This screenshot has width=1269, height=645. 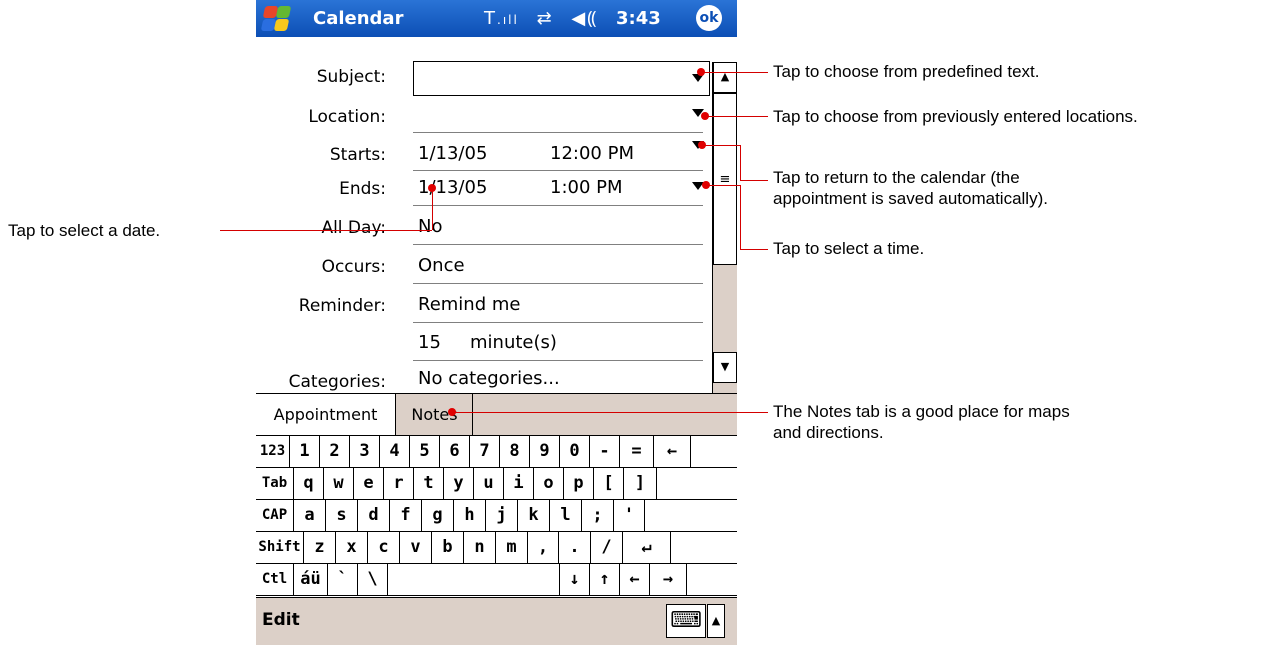 What do you see at coordinates (429, 342) in the screenshot?
I see `reminder-amount-field: 15` at bounding box center [429, 342].